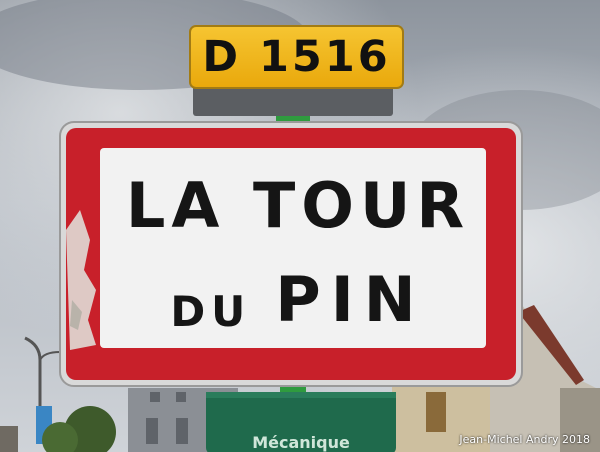  I want to click on town-name-pin: PIN, so click(350, 299).